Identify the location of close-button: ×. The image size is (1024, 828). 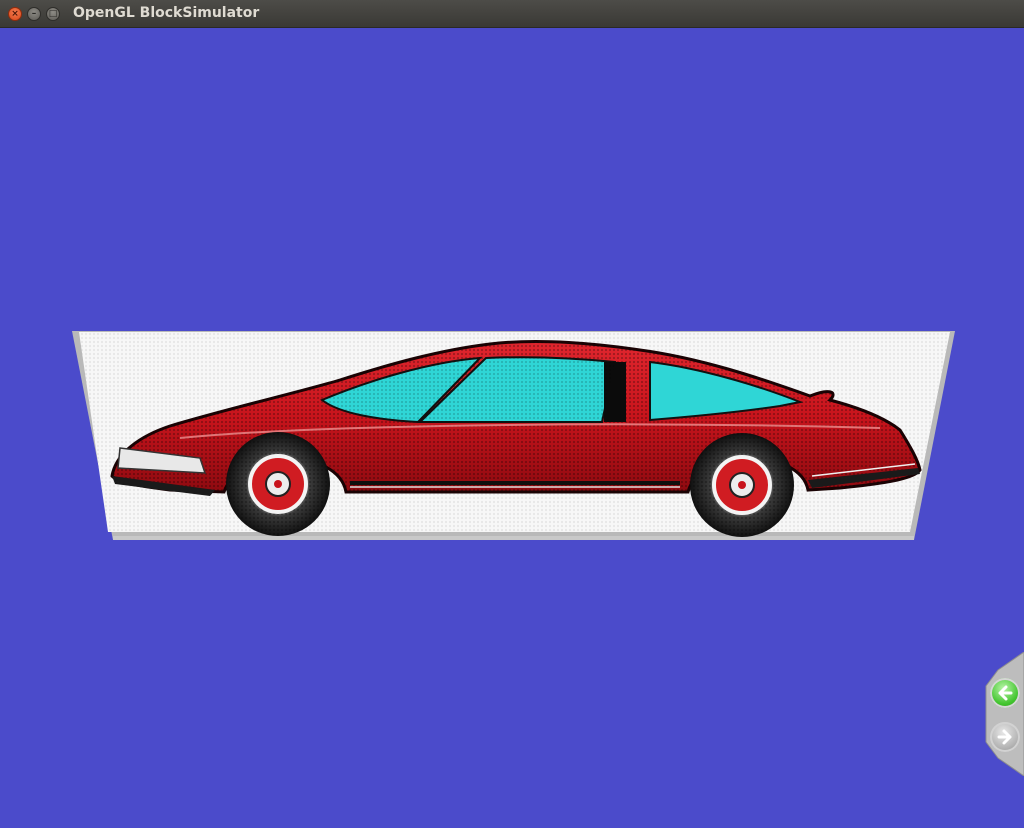
(15, 14).